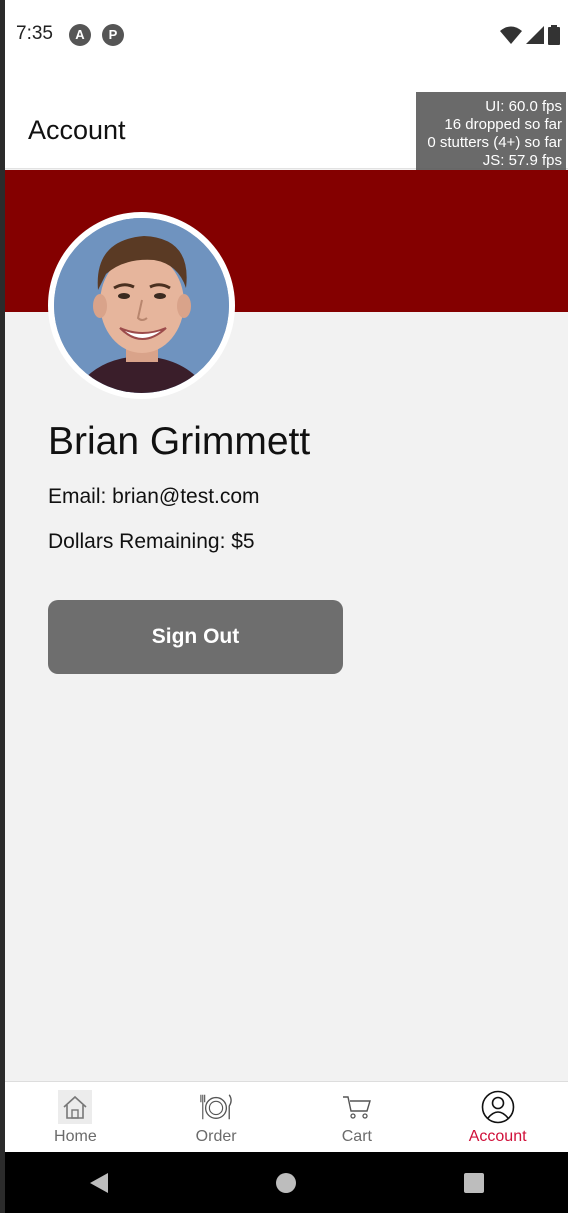  I want to click on avatar-photo, so click(141, 305).